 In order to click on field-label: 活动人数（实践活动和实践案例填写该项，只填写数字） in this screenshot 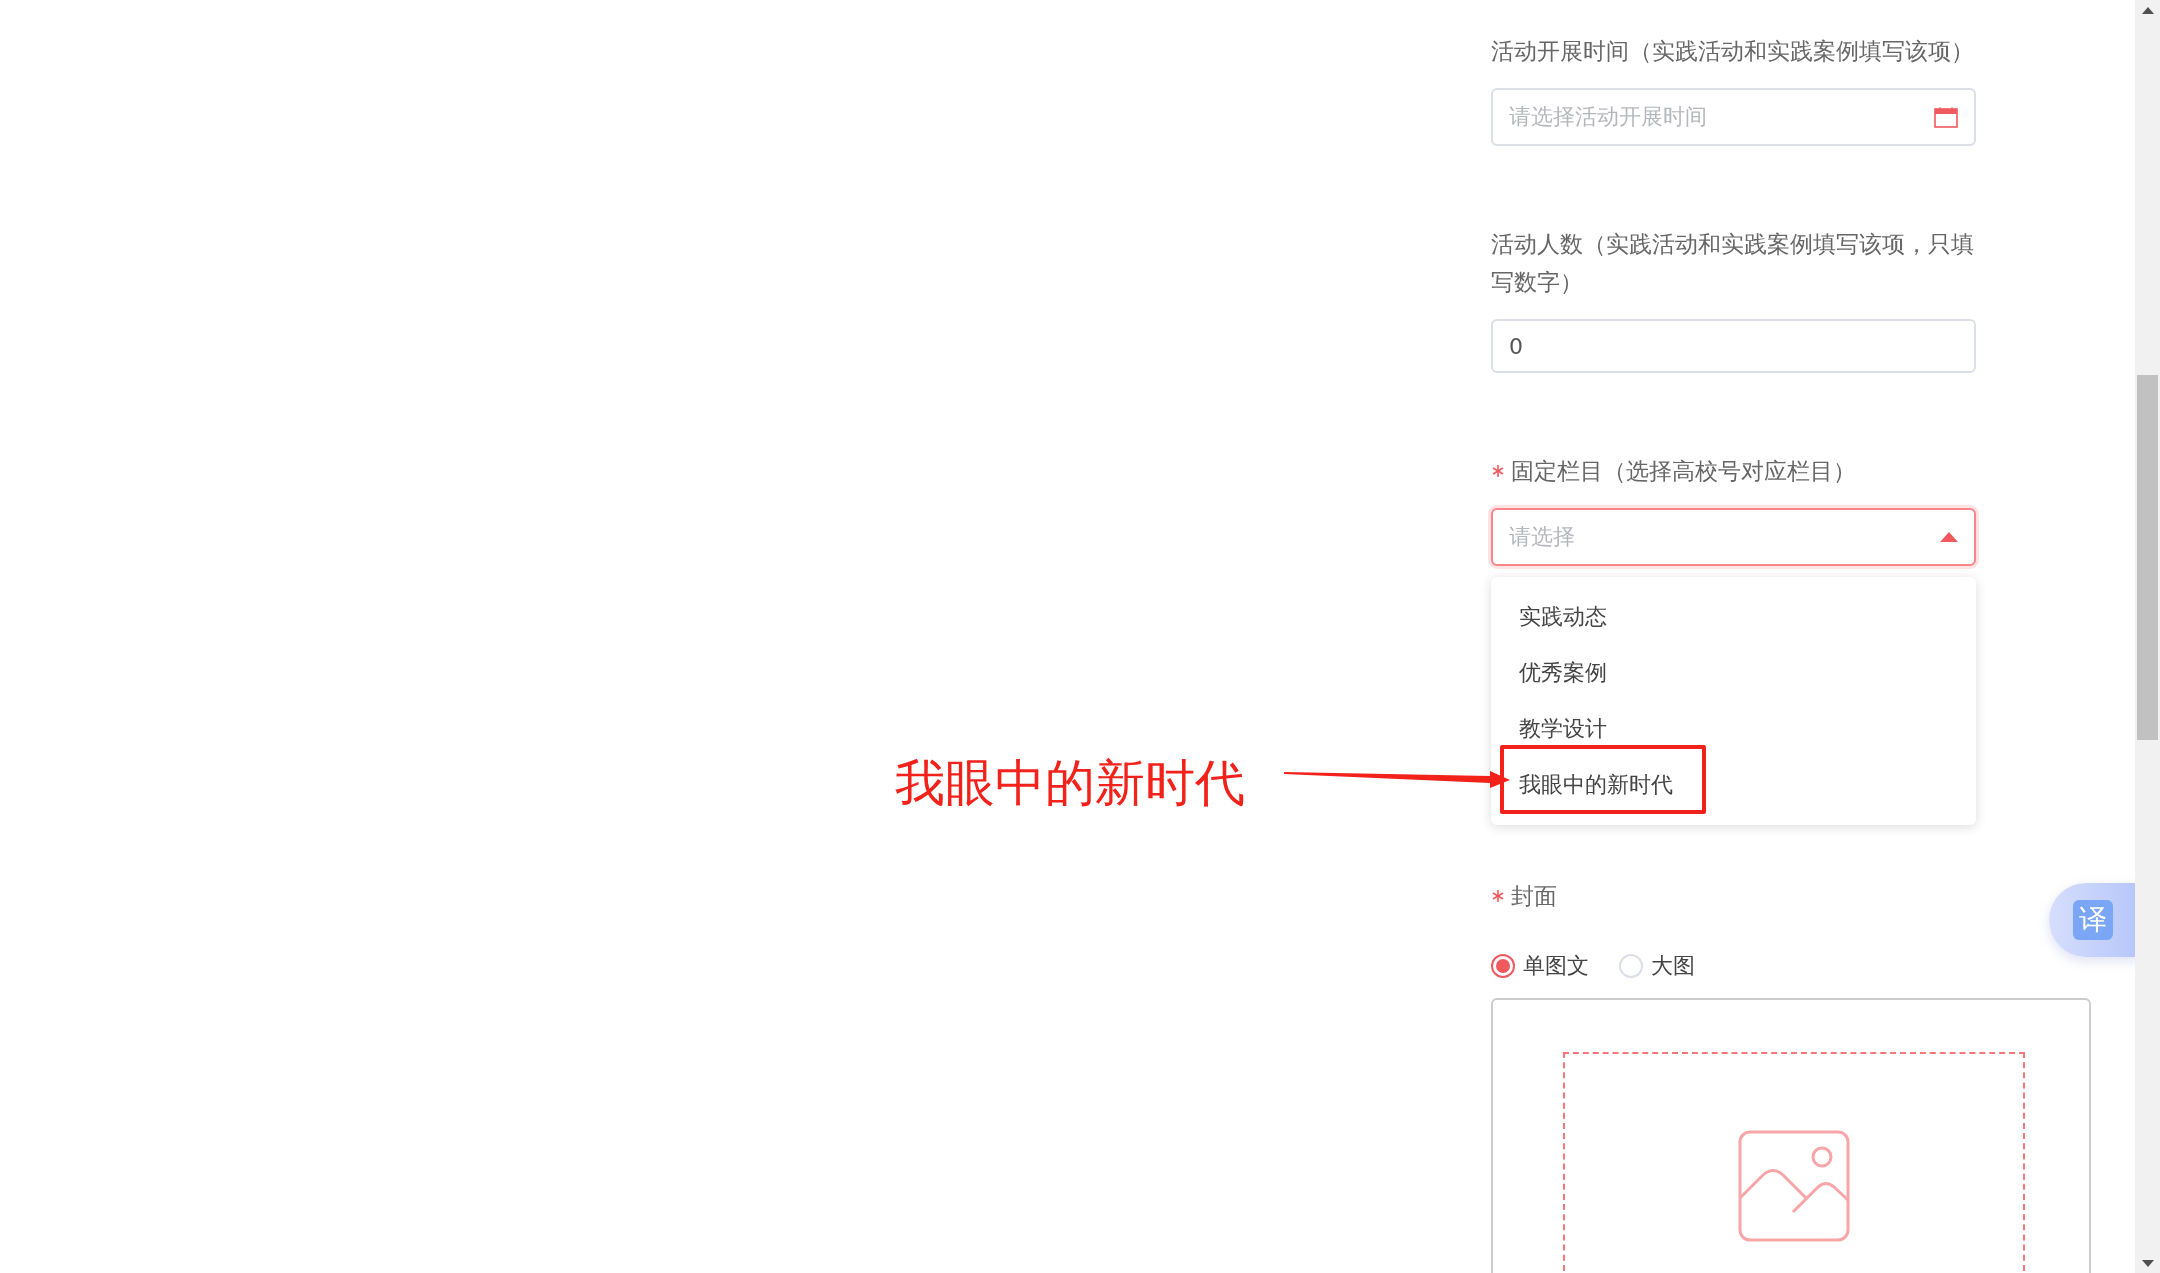, I will do `click(1733, 263)`.